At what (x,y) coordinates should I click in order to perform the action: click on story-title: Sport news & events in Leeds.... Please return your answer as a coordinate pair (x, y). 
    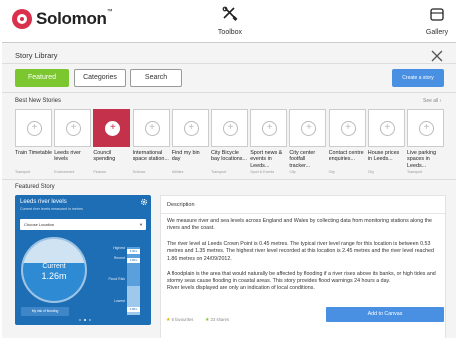
    Looking at the image, I should click on (266, 159).